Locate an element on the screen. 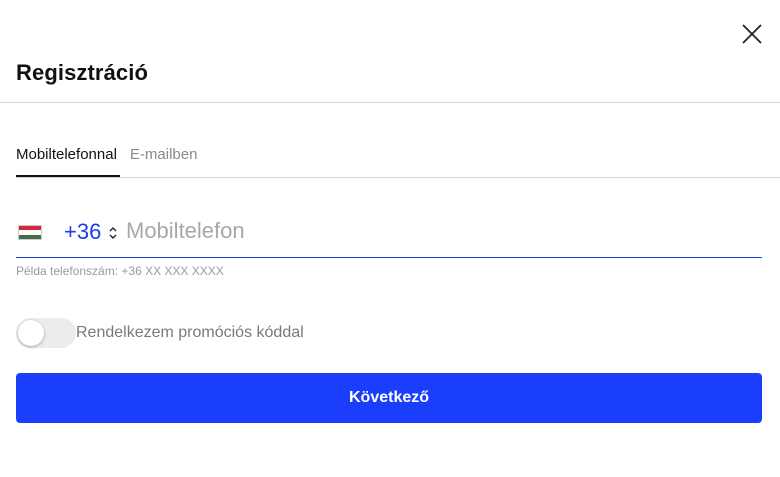 This screenshot has height=477, width=780. header-divider is located at coordinates (390, 102).